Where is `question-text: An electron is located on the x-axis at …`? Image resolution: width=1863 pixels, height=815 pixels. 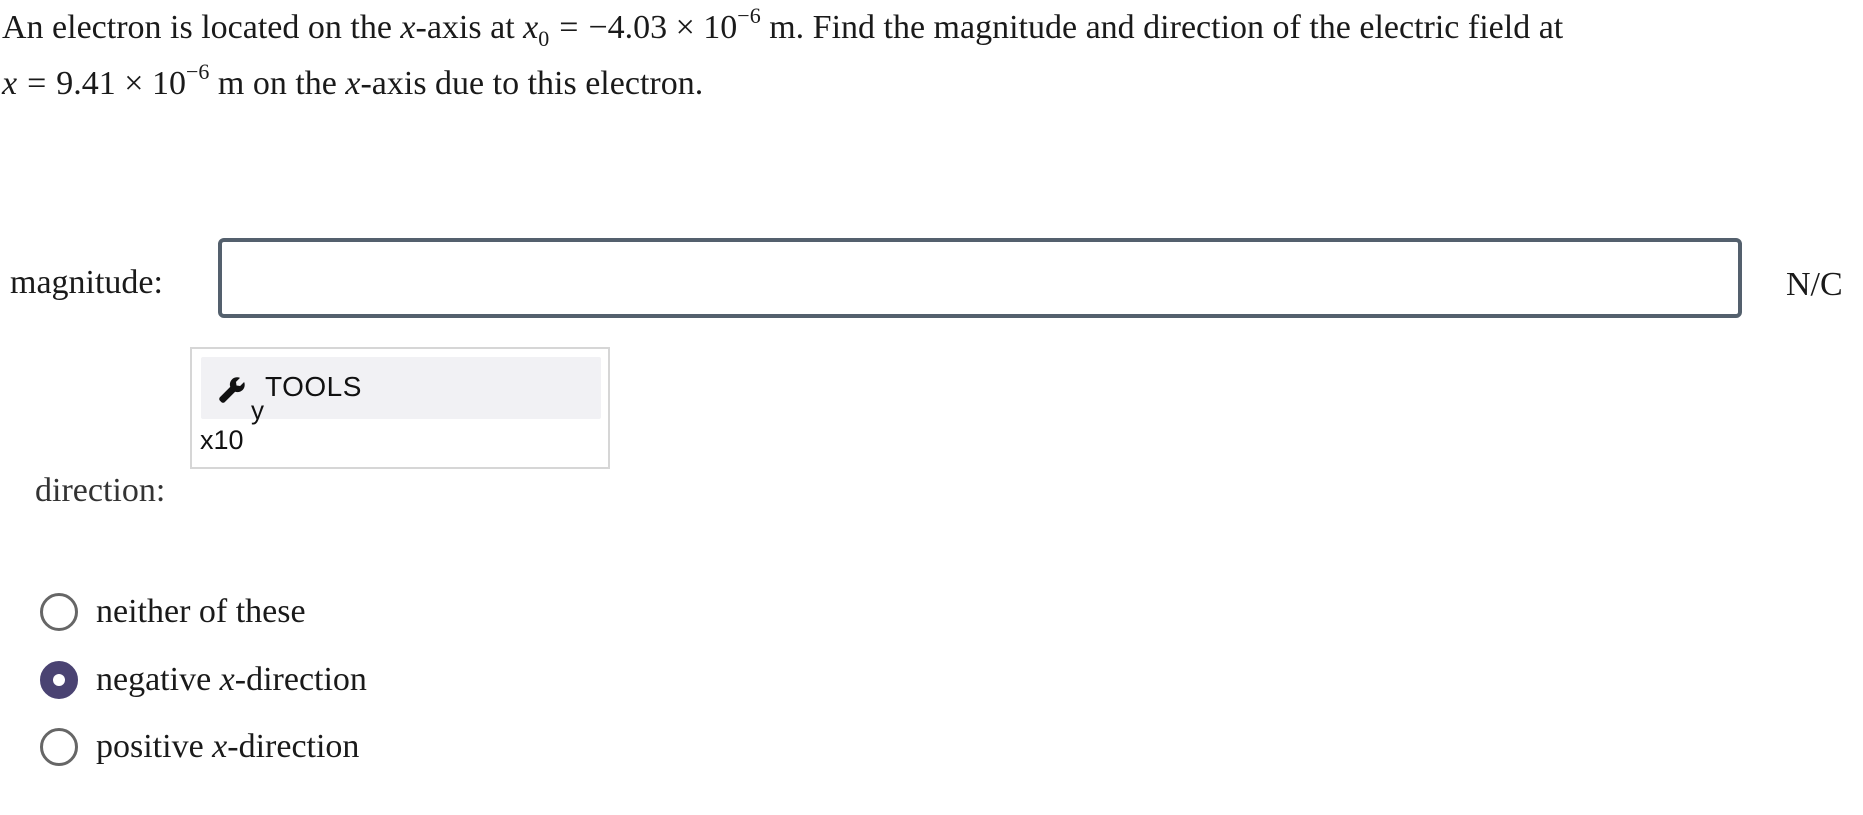 question-text: An electron is located on the x-axis at … is located at coordinates (922, 56).